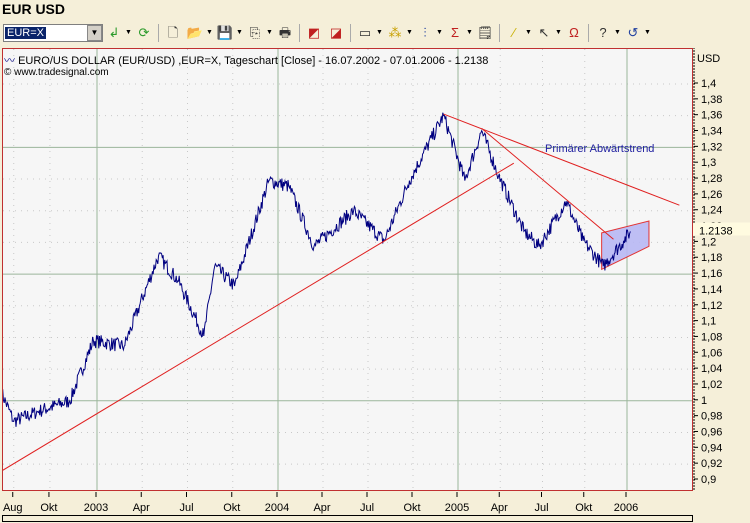 The height and width of the screenshot is (523, 750). I want to click on y-tick-label: 1,4, so click(708, 84).